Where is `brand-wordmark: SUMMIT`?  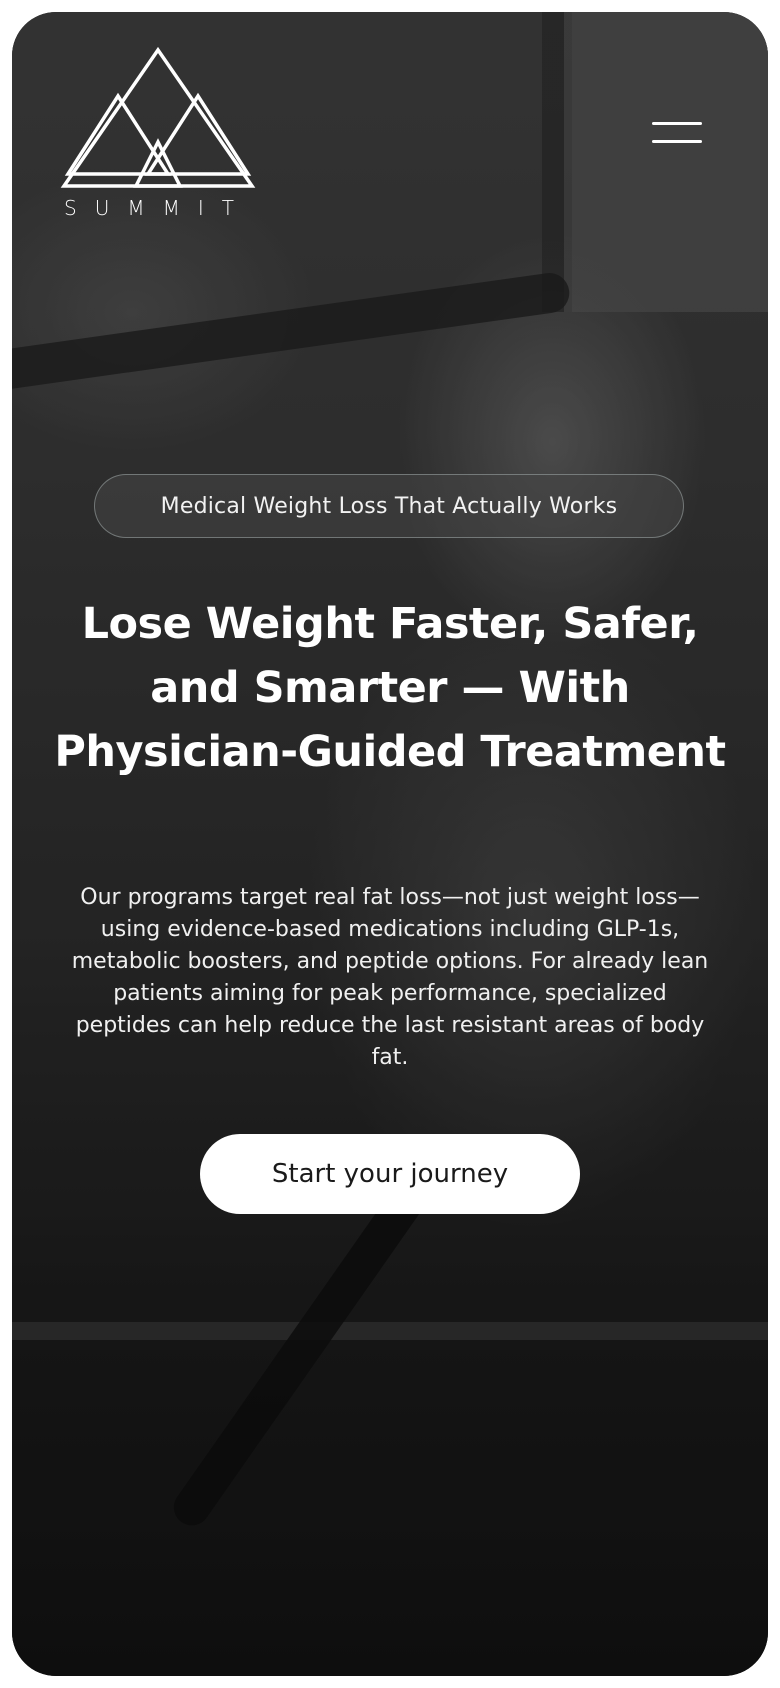
brand-wordmark: SUMMIT is located at coordinates (158, 208).